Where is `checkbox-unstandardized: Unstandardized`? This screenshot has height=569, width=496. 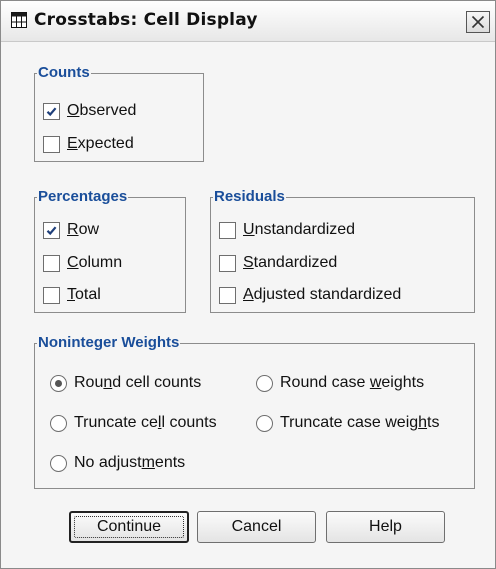 checkbox-unstandardized: Unstandardized is located at coordinates (287, 230).